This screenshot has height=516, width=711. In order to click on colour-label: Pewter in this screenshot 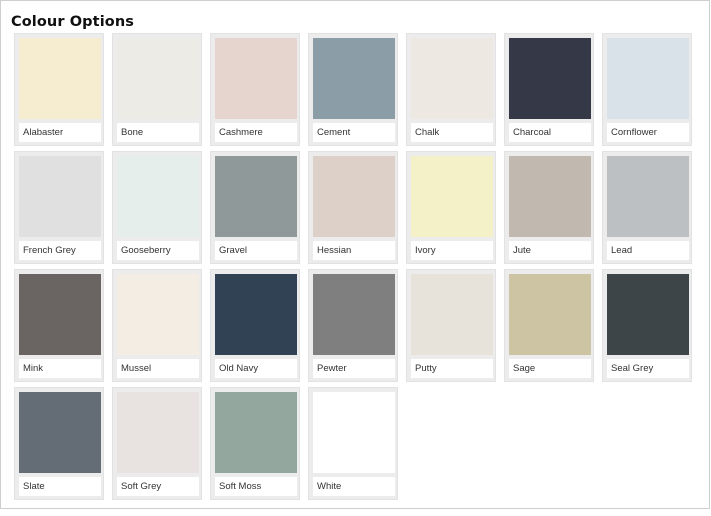, I will do `click(354, 368)`.